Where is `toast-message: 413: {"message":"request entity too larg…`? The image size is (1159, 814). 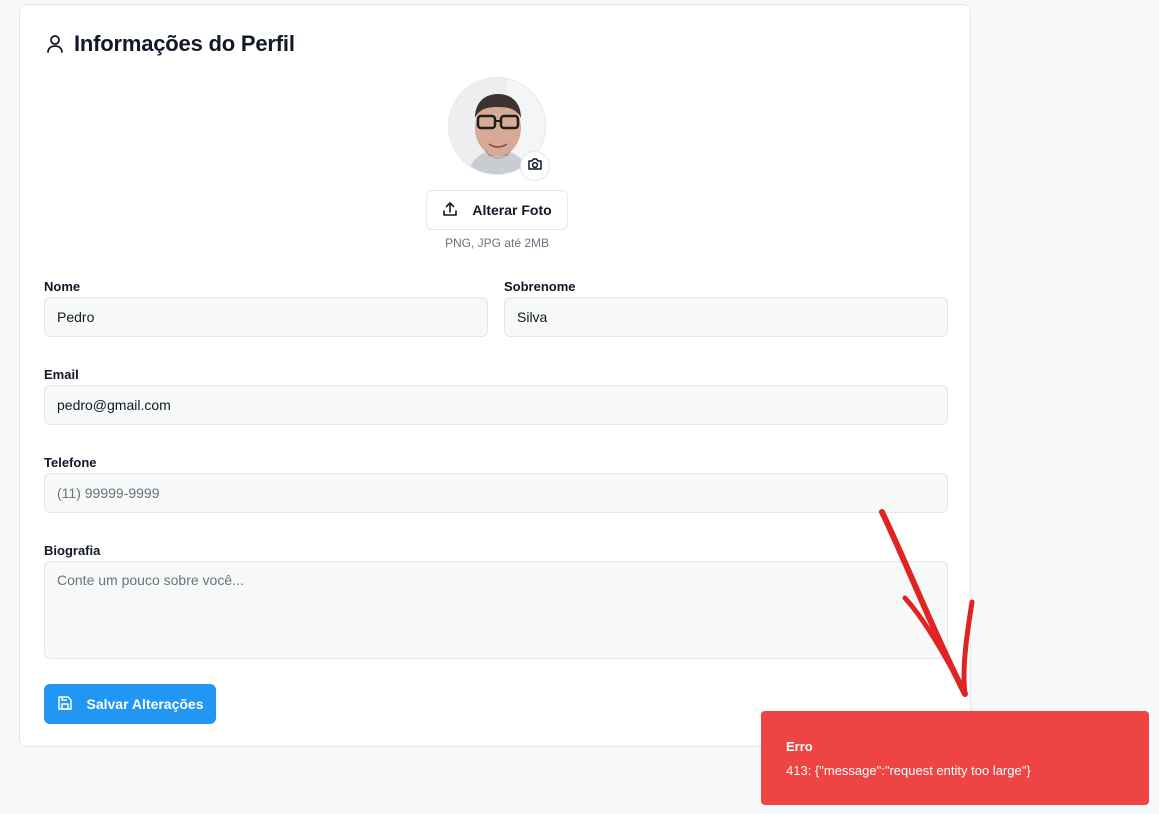 toast-message: 413: {"message":"request entity too larg… is located at coordinates (908, 770).